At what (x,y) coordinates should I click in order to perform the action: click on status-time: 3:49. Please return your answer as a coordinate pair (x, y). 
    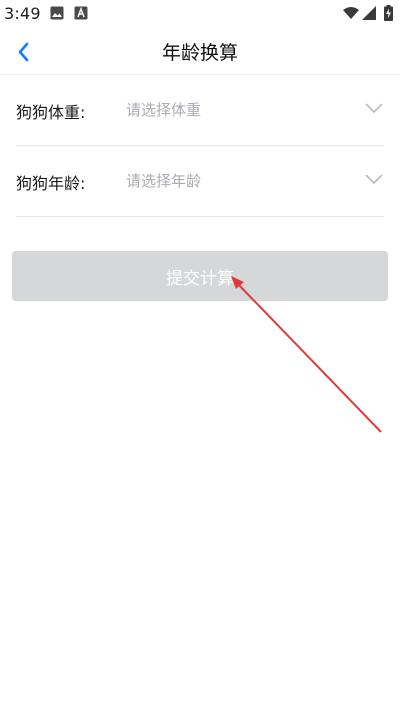
    Looking at the image, I should click on (22, 13).